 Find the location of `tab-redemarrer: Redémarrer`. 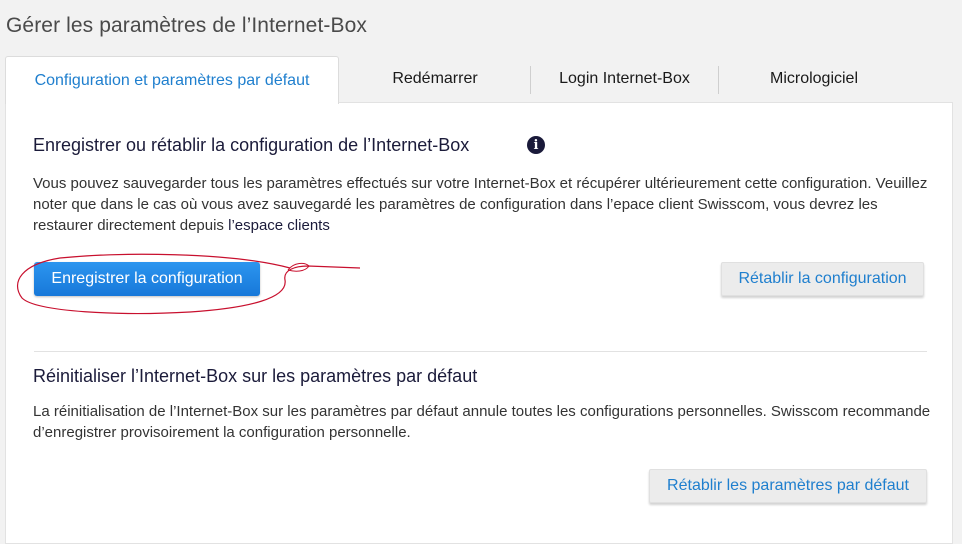

tab-redemarrer: Redémarrer is located at coordinates (435, 79).